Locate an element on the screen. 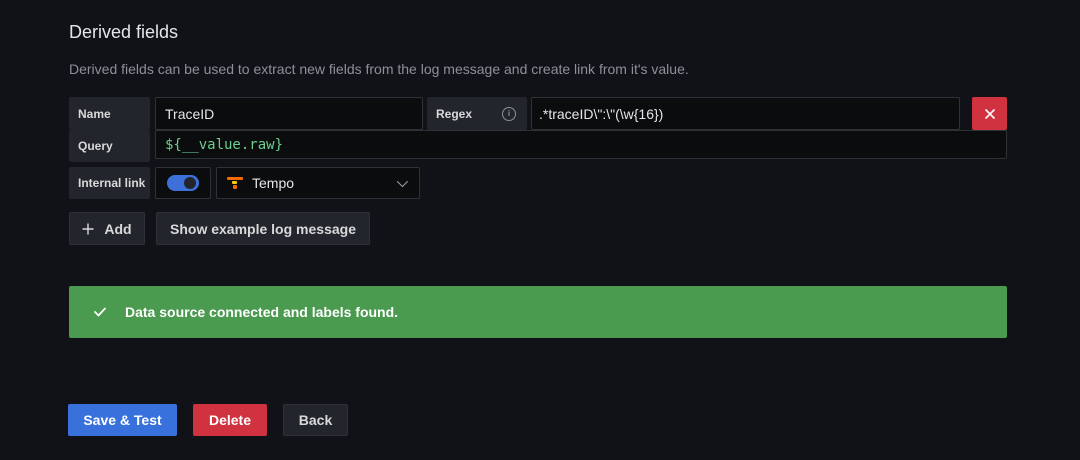 The image size is (1080, 460). remove-field-button is located at coordinates (989, 113).